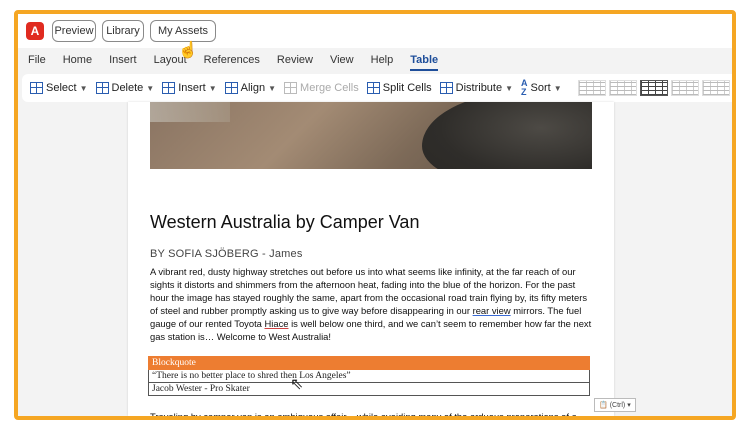 This screenshot has height=430, width=750. Describe the element at coordinates (123, 60) in the screenshot. I see `tab-insert: Insert` at that location.